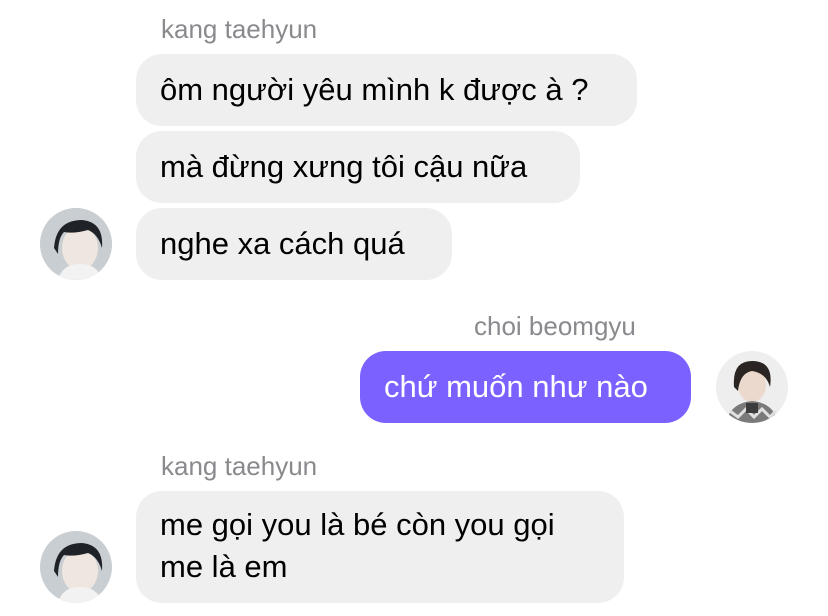 Image resolution: width=828 pixels, height=616 pixels. I want to click on avatar-choi-beomgyu-icon, so click(752, 387).